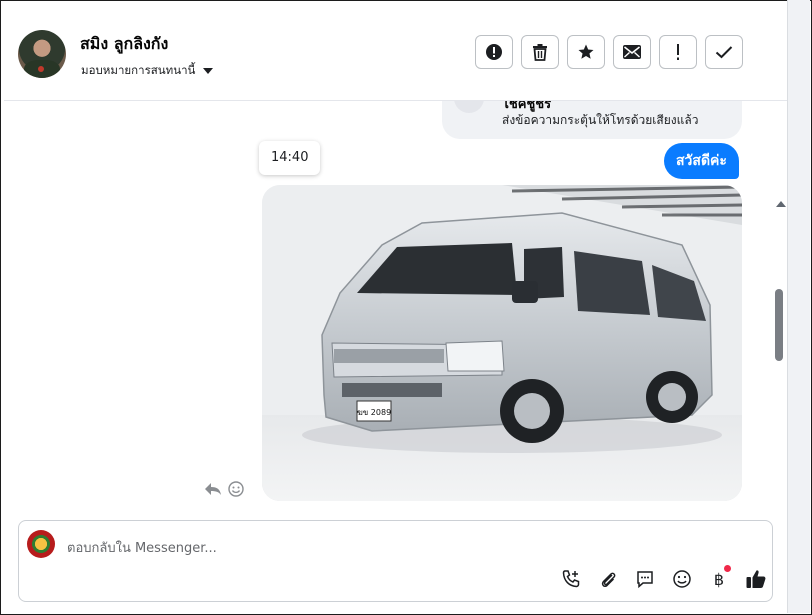 Image resolution: width=812 pixels, height=615 pixels. I want to click on trash-icon, so click(540, 52).